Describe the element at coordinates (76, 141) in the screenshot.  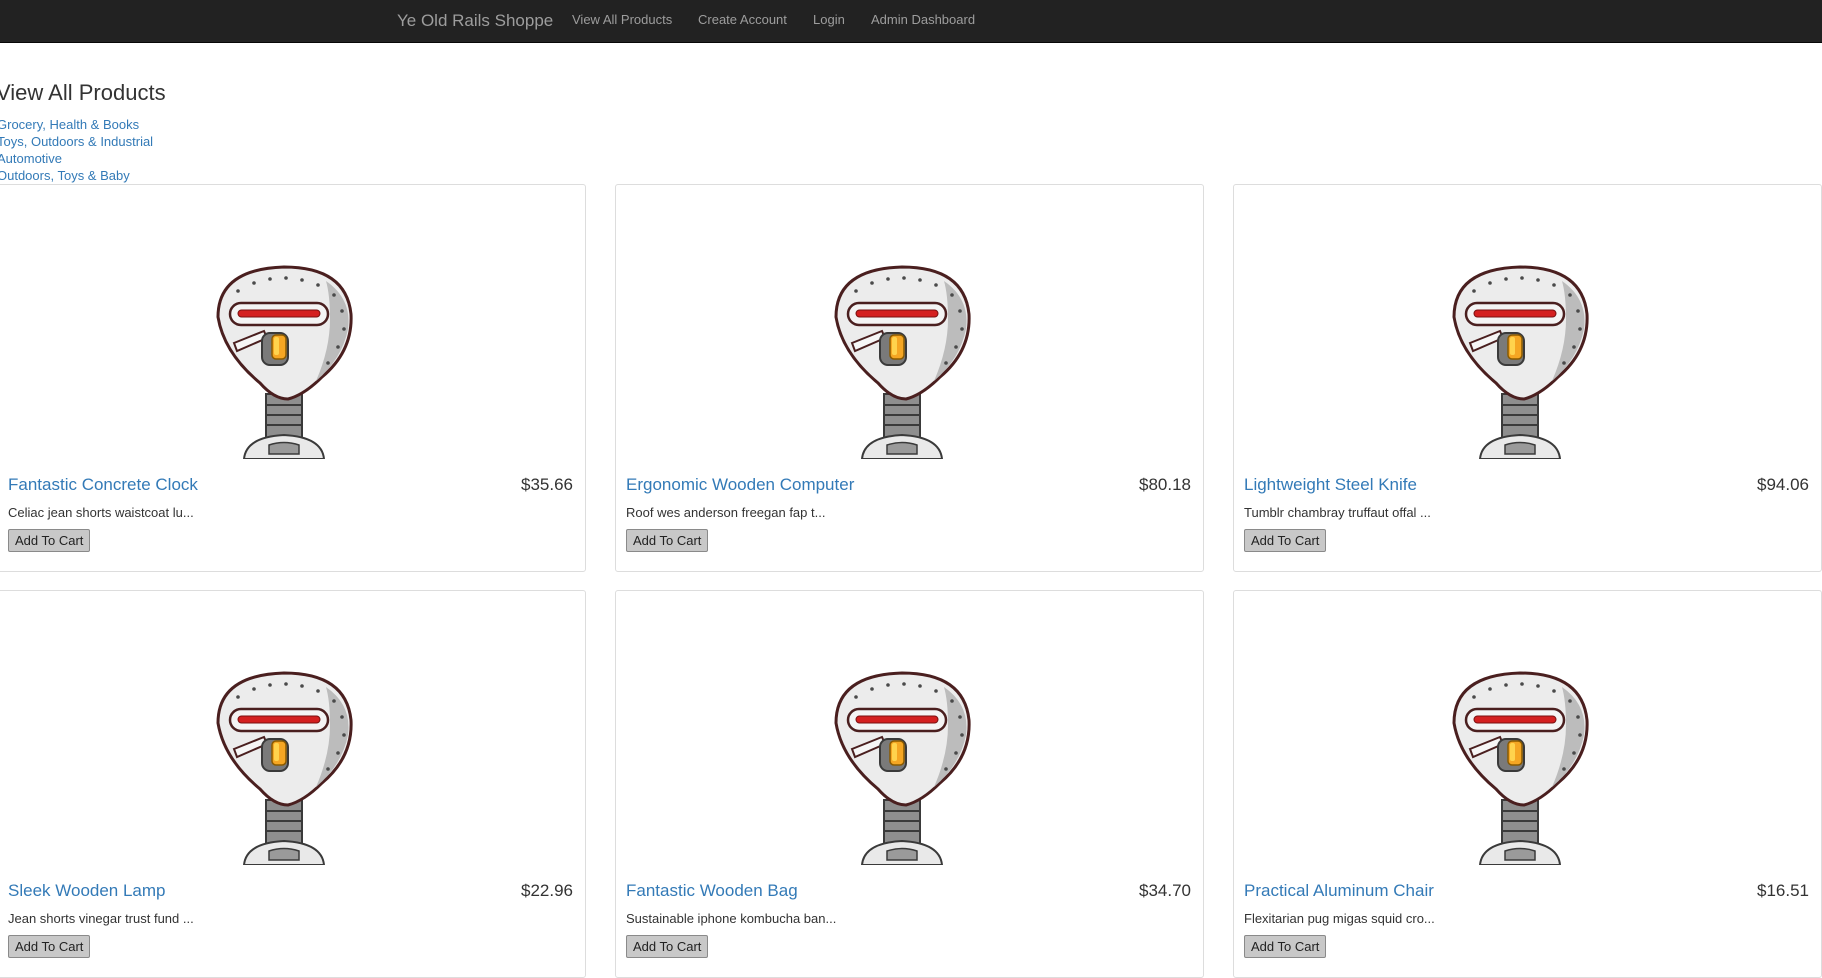
I see `category-link: Toys, Outdoors & Industrial` at that location.